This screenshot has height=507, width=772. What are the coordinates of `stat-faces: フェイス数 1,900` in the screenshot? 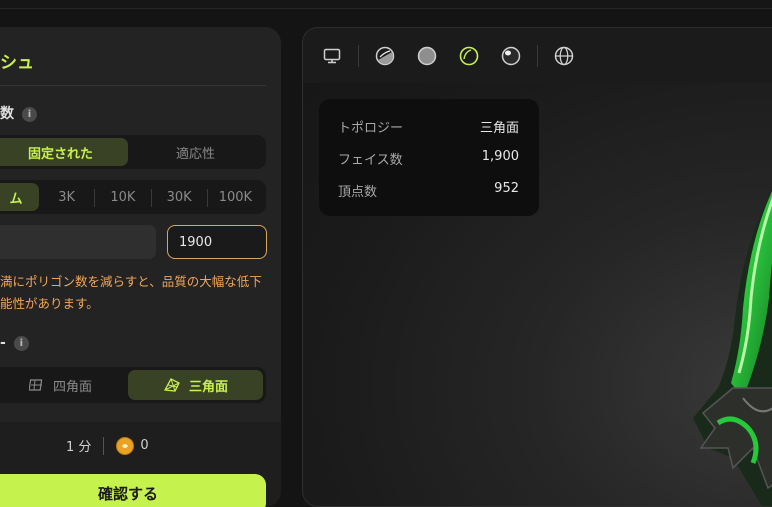 It's located at (428, 158).